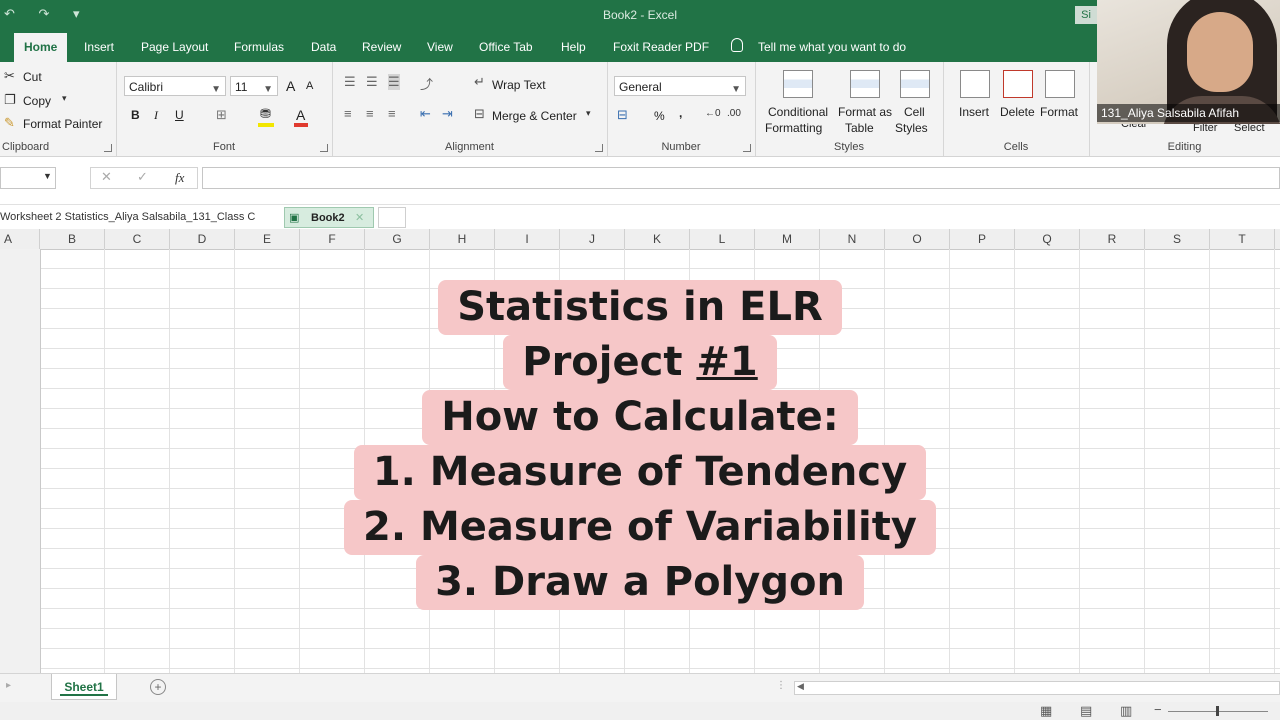 This screenshot has width=1280, height=720. Describe the element at coordinates (588, 113) in the screenshot. I see `merge-dropdown-icon: ▾` at that location.